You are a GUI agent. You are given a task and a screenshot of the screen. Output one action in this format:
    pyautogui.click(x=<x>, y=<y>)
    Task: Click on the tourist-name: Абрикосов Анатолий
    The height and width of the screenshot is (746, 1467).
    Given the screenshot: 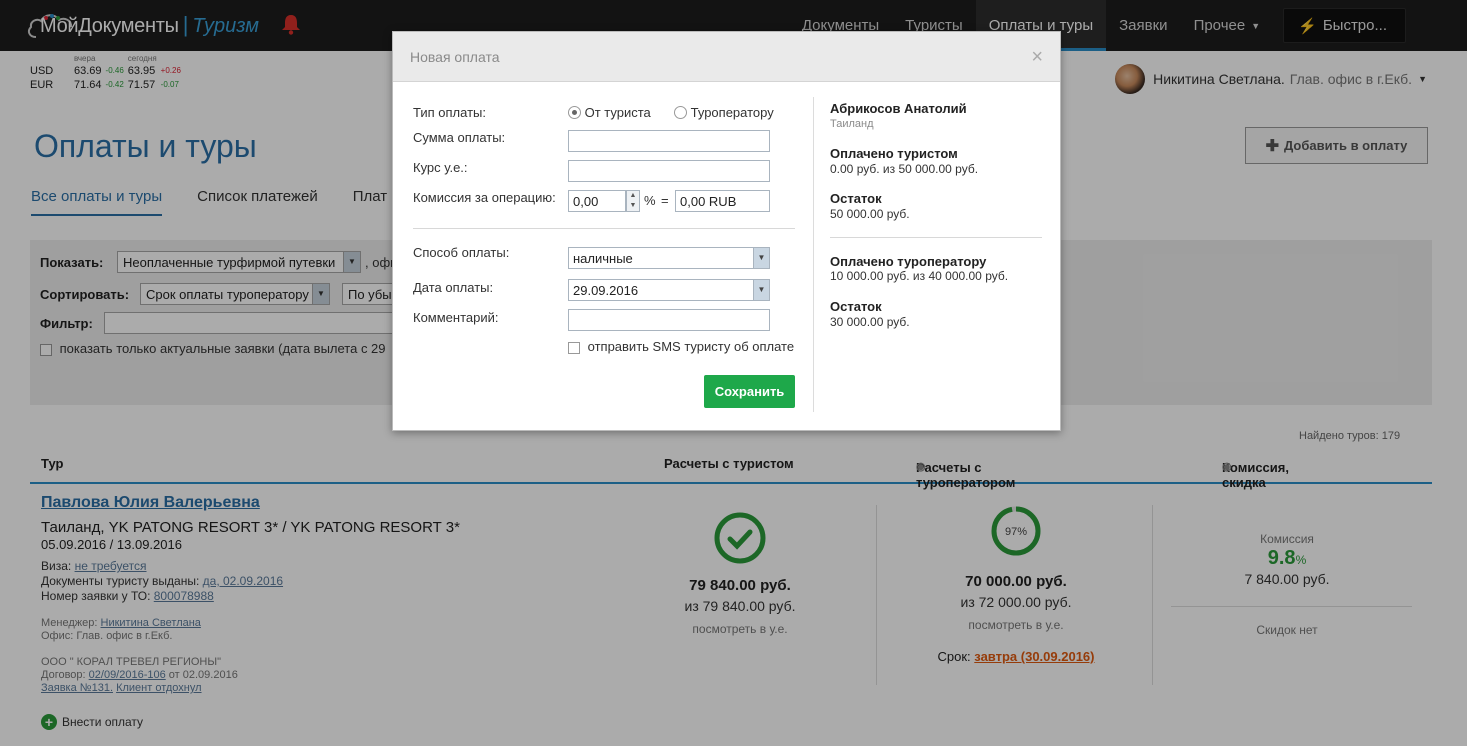 What is the action you would take?
    pyautogui.click(x=898, y=108)
    